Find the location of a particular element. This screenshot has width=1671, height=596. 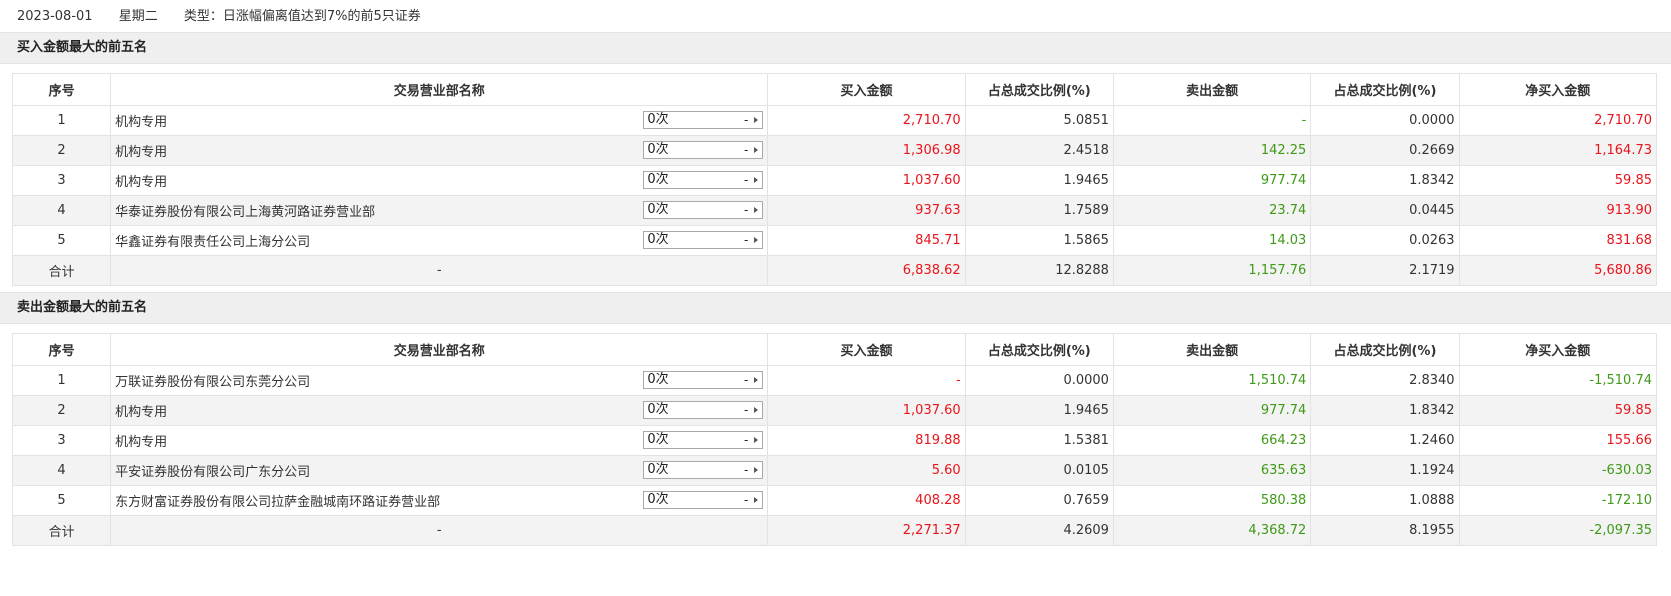

net-buy-amount: -172.10 is located at coordinates (1558, 500).